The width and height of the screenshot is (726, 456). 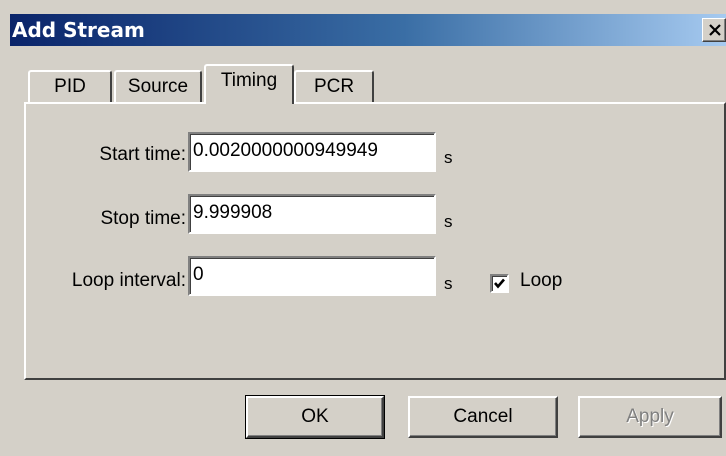 I want to click on start-time-label: Start time:, so click(x=142, y=154).